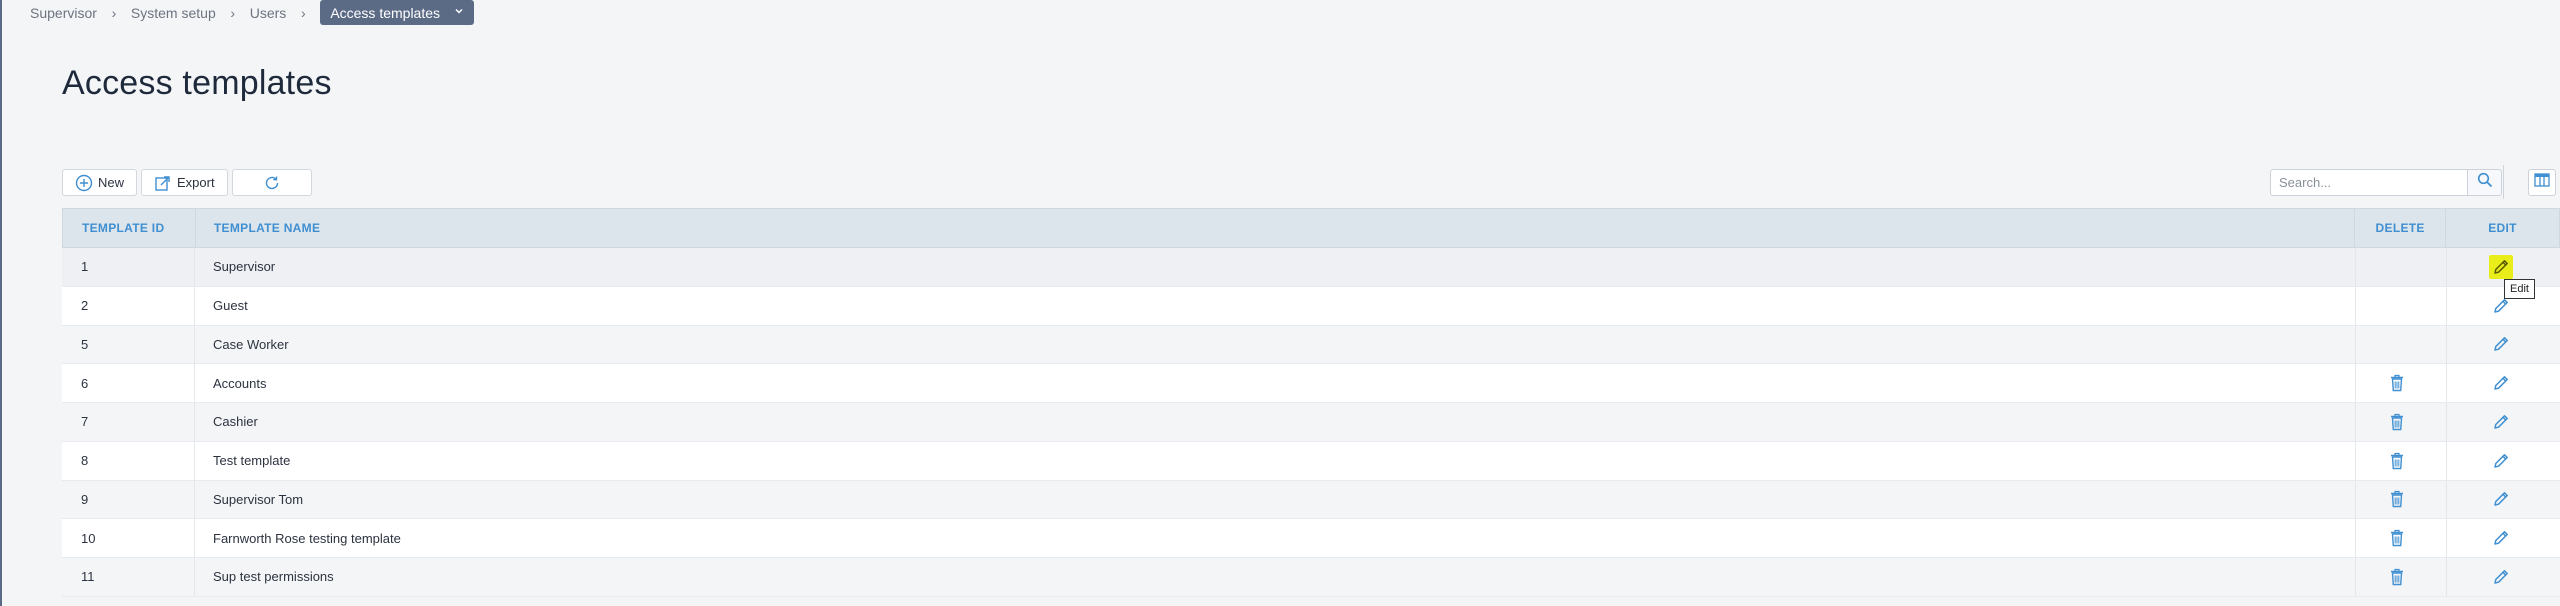 This screenshot has height=606, width=2560. I want to click on table-row: 11 Sup test permissions, so click(1311, 577).